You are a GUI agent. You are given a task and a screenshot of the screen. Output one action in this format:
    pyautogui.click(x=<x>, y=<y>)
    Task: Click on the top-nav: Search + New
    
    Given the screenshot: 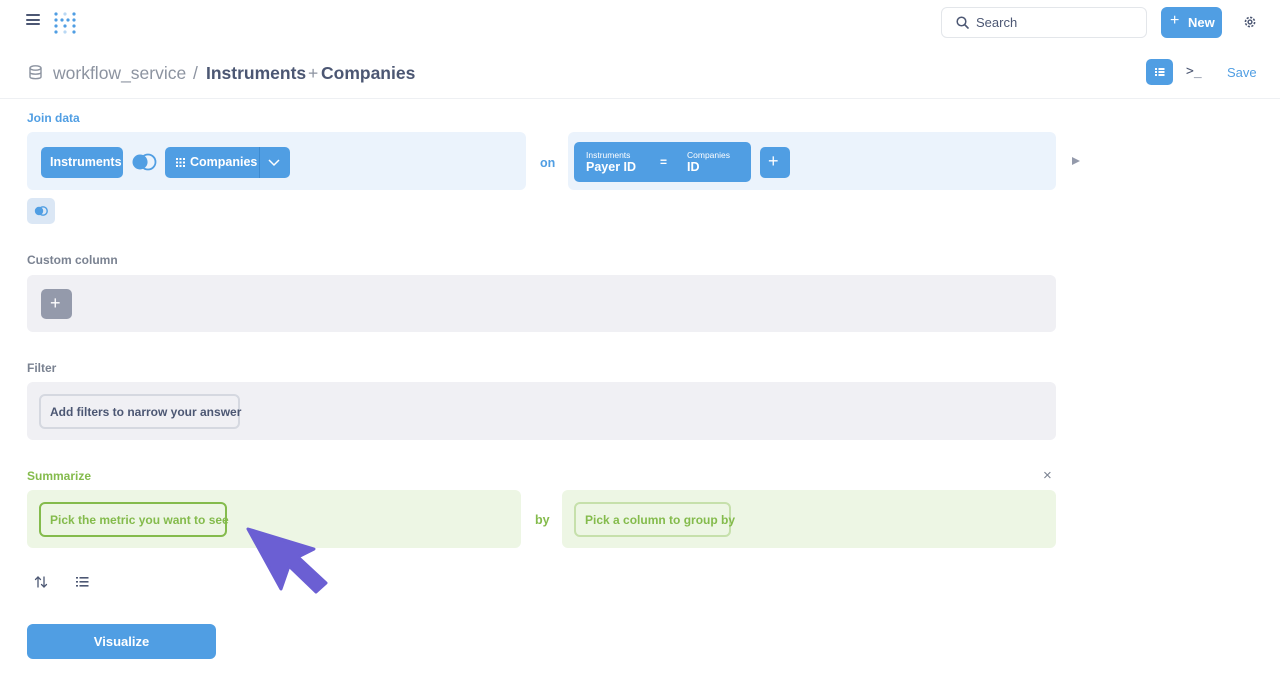 What is the action you would take?
    pyautogui.click(x=640, y=22)
    